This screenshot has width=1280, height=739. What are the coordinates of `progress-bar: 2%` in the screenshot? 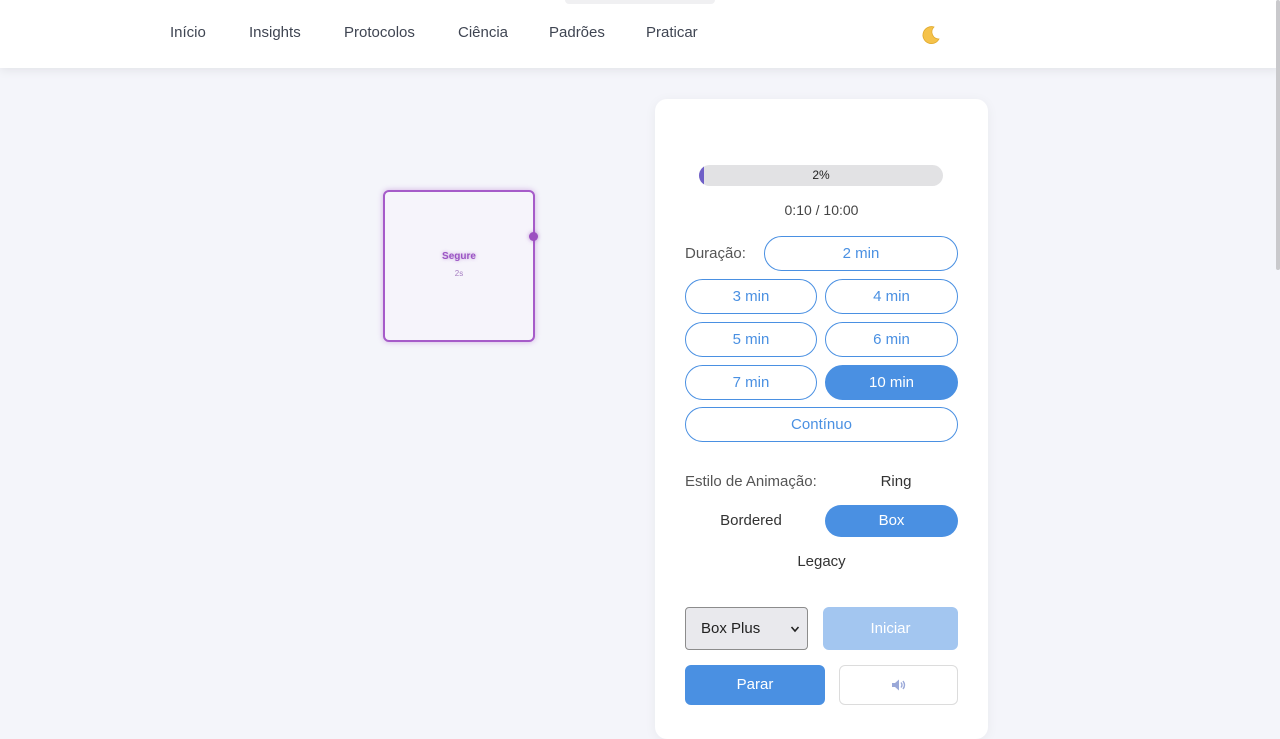 It's located at (821, 175).